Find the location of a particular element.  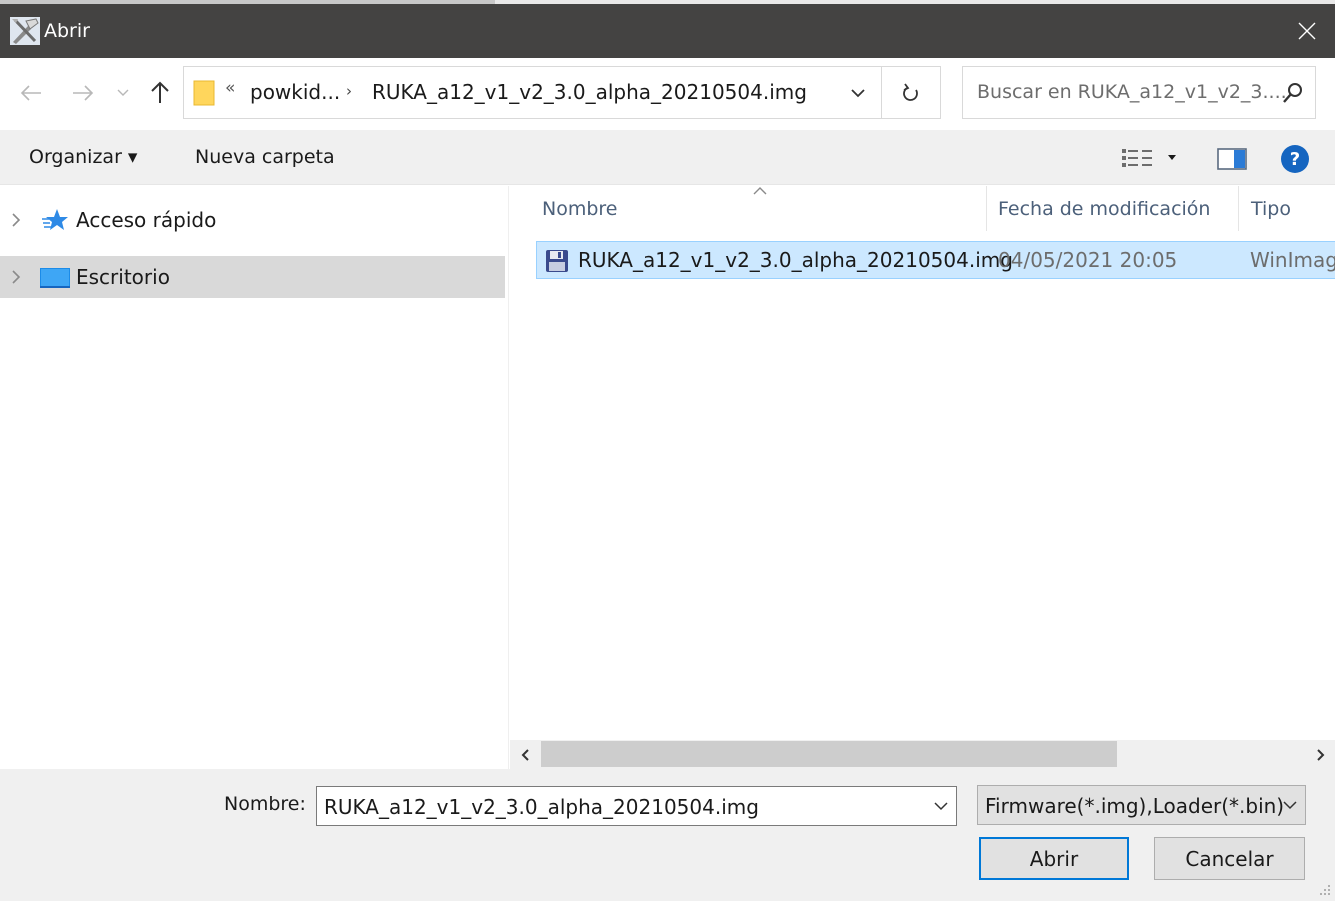

nav-item-quick-access: Acceso rápido is located at coordinates (252, 220).